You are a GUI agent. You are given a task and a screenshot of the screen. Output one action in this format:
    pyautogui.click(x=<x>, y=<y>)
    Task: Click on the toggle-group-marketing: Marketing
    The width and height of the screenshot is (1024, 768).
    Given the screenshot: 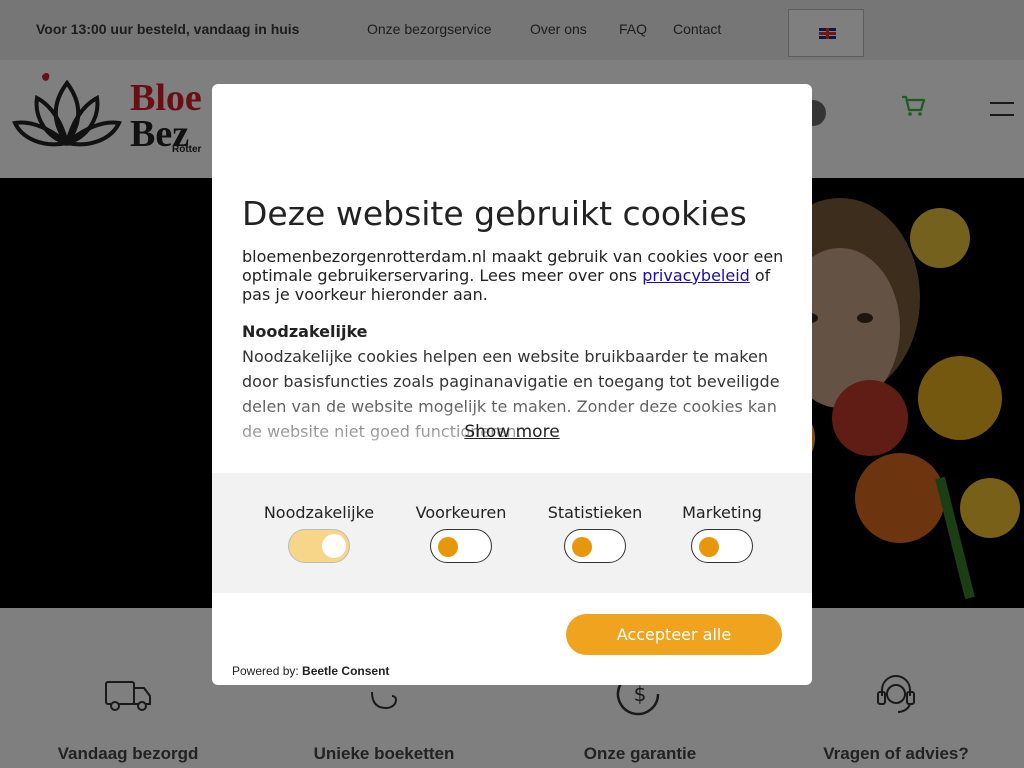 What is the action you would take?
    pyautogui.click(x=722, y=533)
    